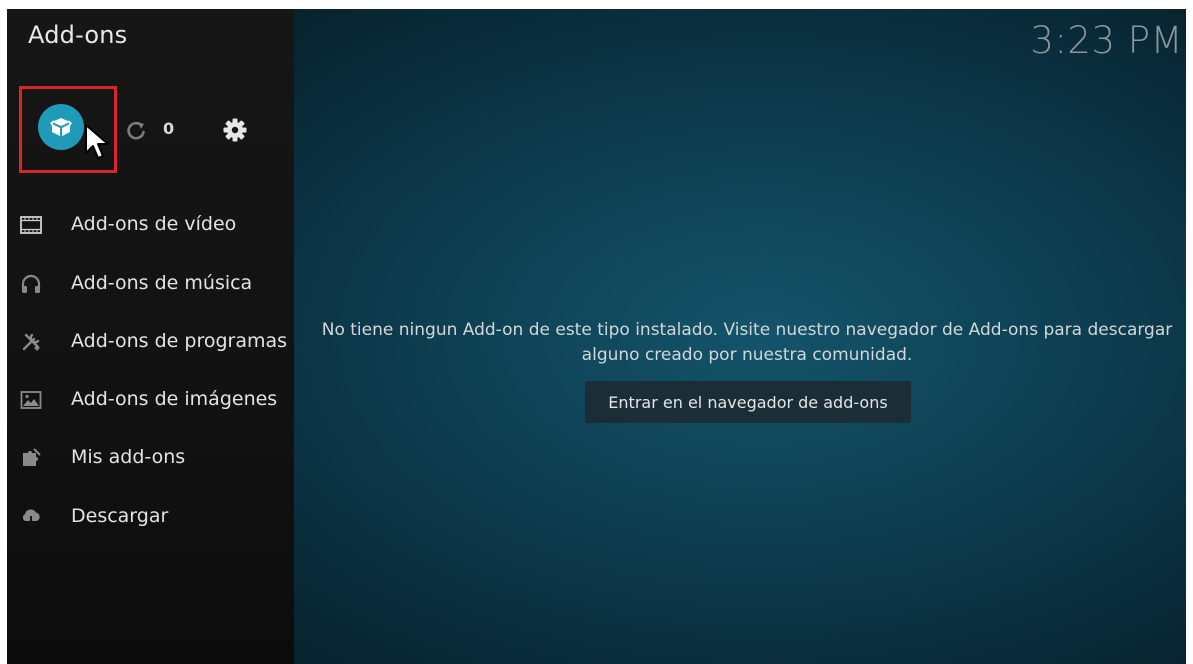 Image resolution: width=1193 pixels, height=664 pixels. Describe the element at coordinates (169, 128) in the screenshot. I see `update-count: 0` at that location.